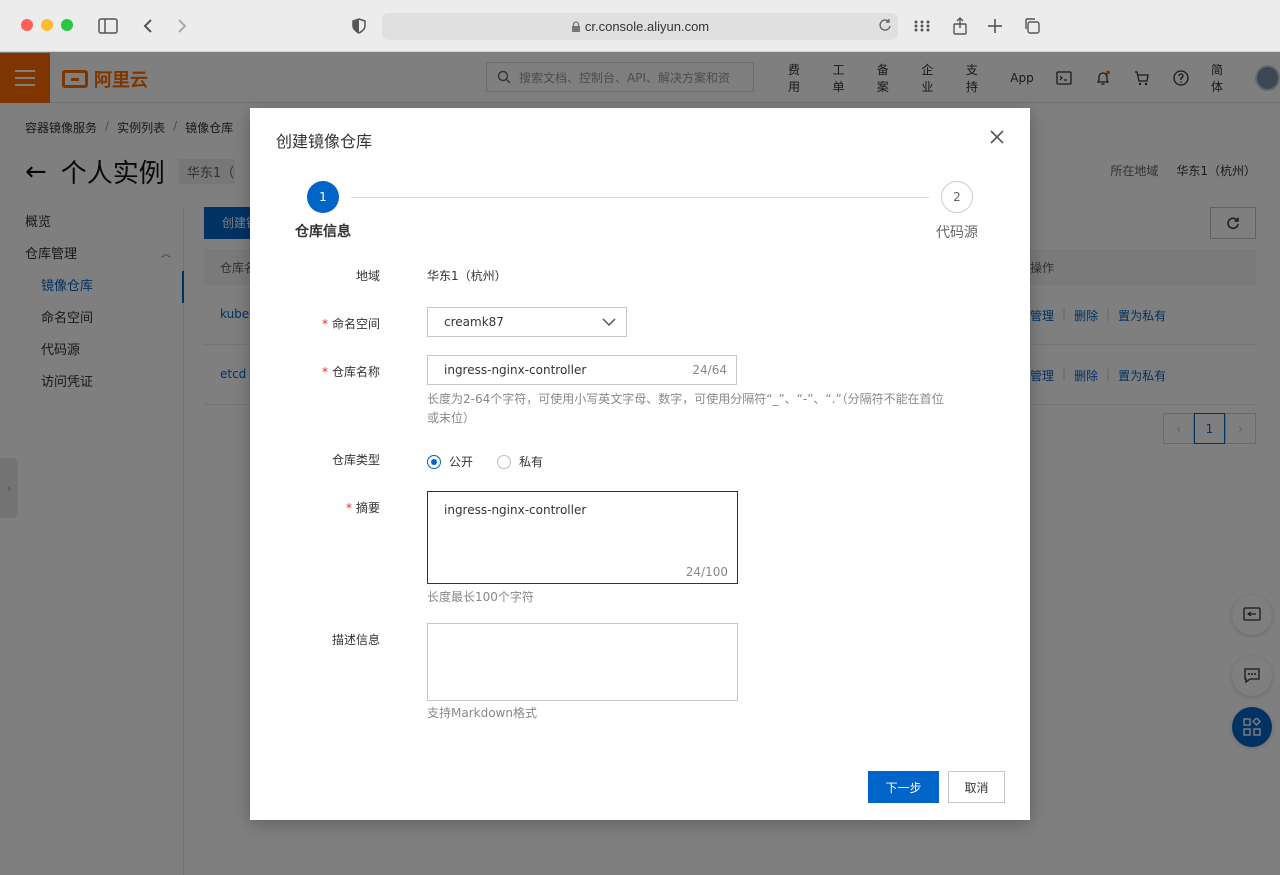 This screenshot has height=875, width=1280. What do you see at coordinates (1032, 26) in the screenshot?
I see `tab-overview-icon` at bounding box center [1032, 26].